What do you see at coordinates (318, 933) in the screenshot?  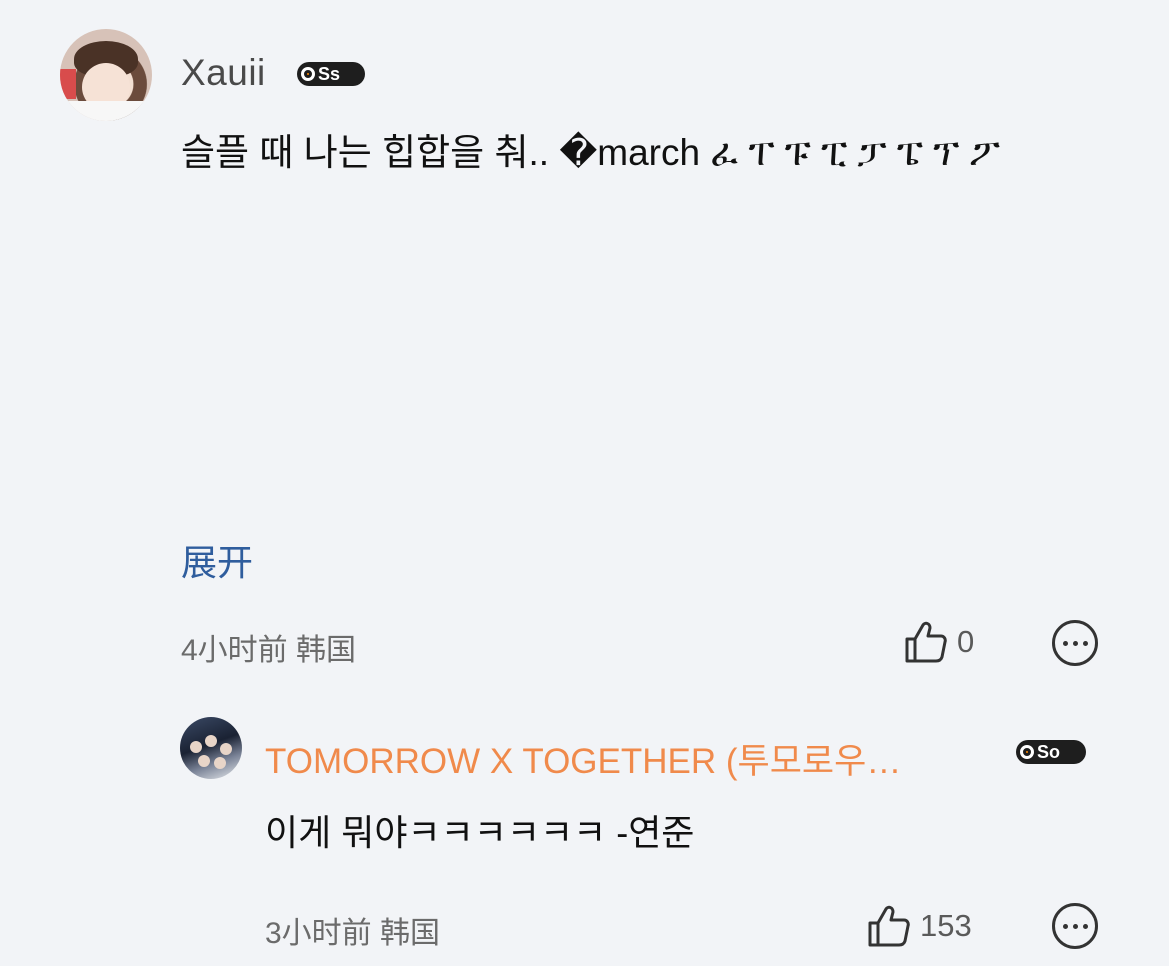 I see `reply-time: 3小时前` at bounding box center [318, 933].